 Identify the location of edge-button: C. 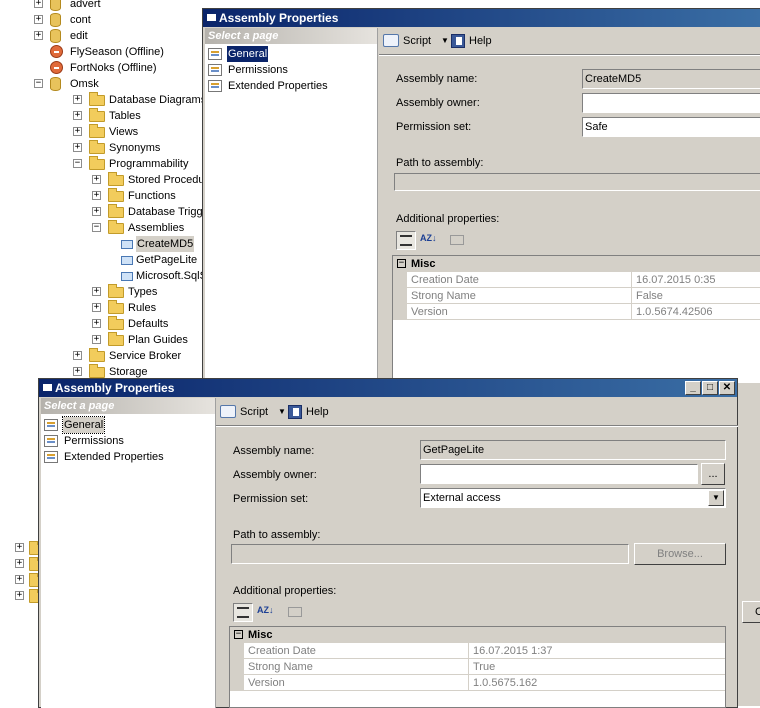
(751, 612).